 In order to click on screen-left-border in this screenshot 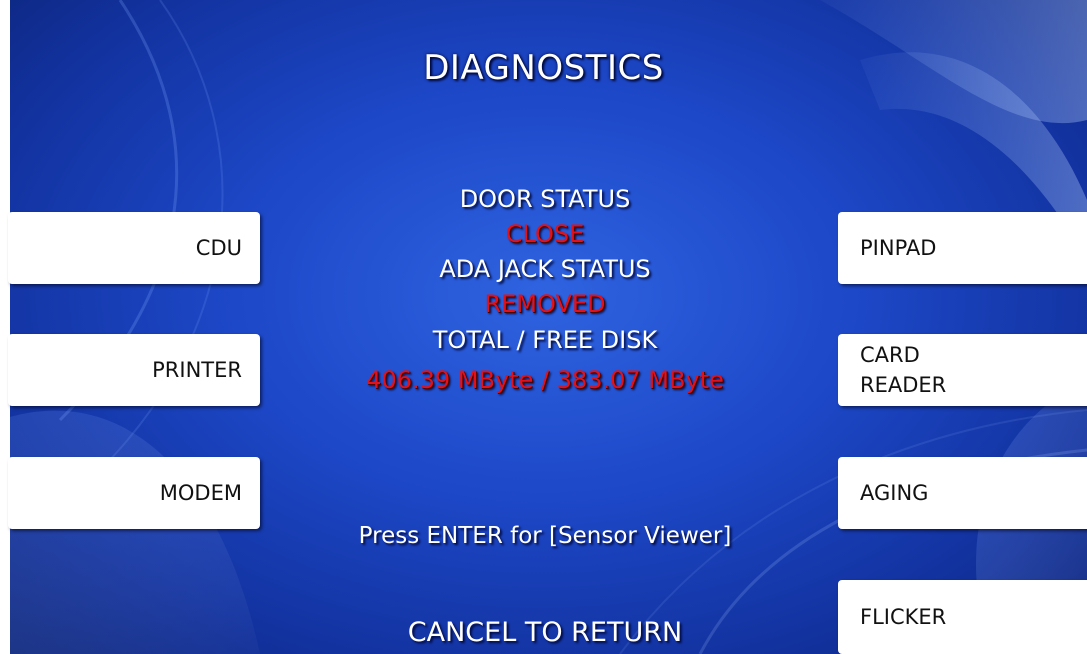, I will do `click(5, 327)`.